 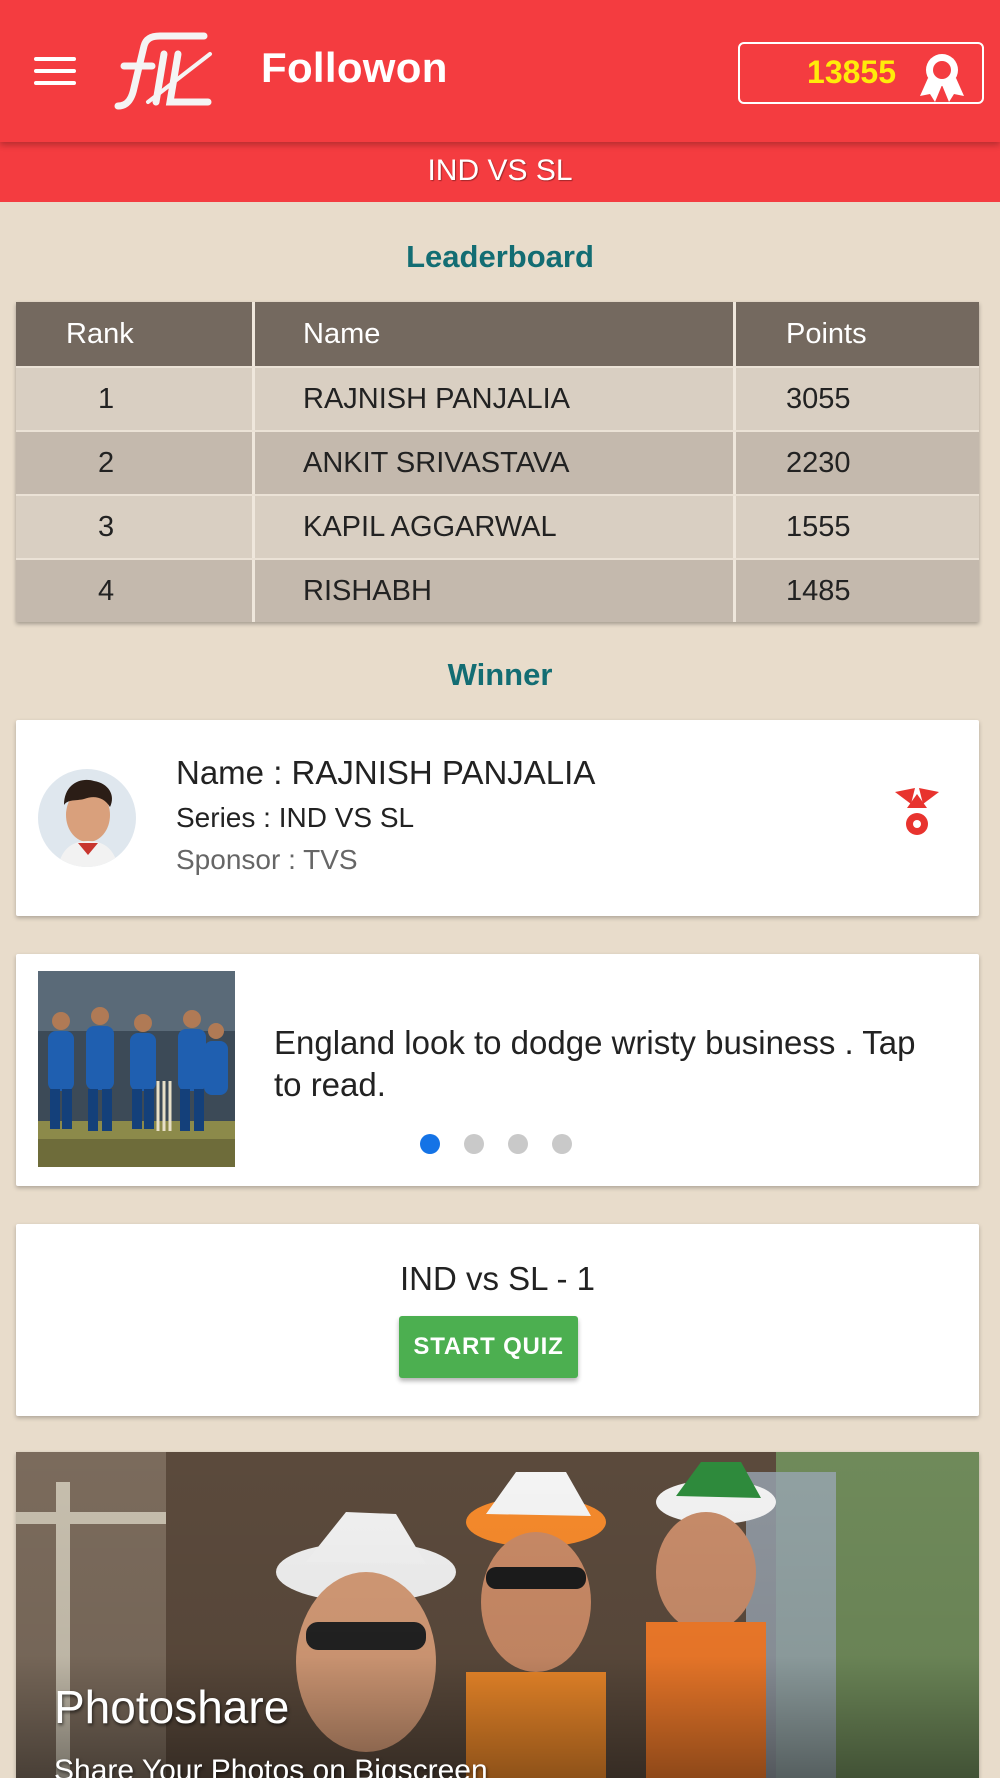 What do you see at coordinates (496, 1144) in the screenshot?
I see `carousel-pagination` at bounding box center [496, 1144].